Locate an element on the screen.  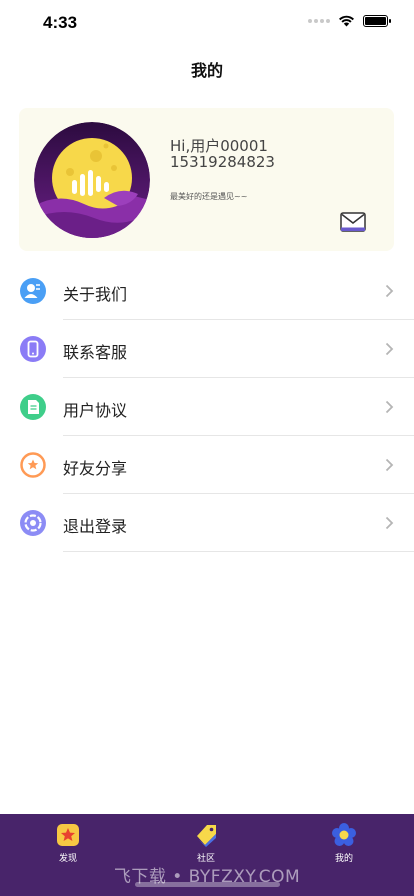
menu-item-user-agreement: 用户协议 is located at coordinates (207, 407).